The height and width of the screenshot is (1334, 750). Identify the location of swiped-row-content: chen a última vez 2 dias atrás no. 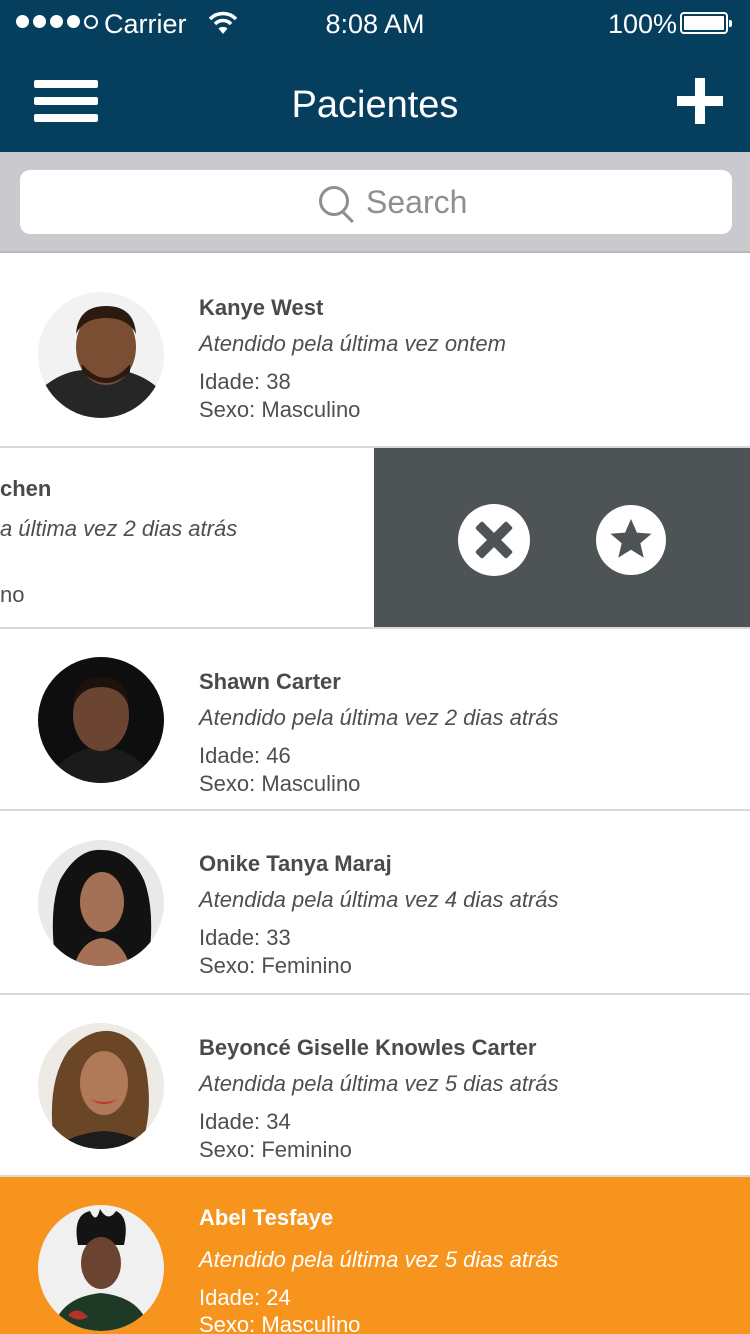
(187, 537).